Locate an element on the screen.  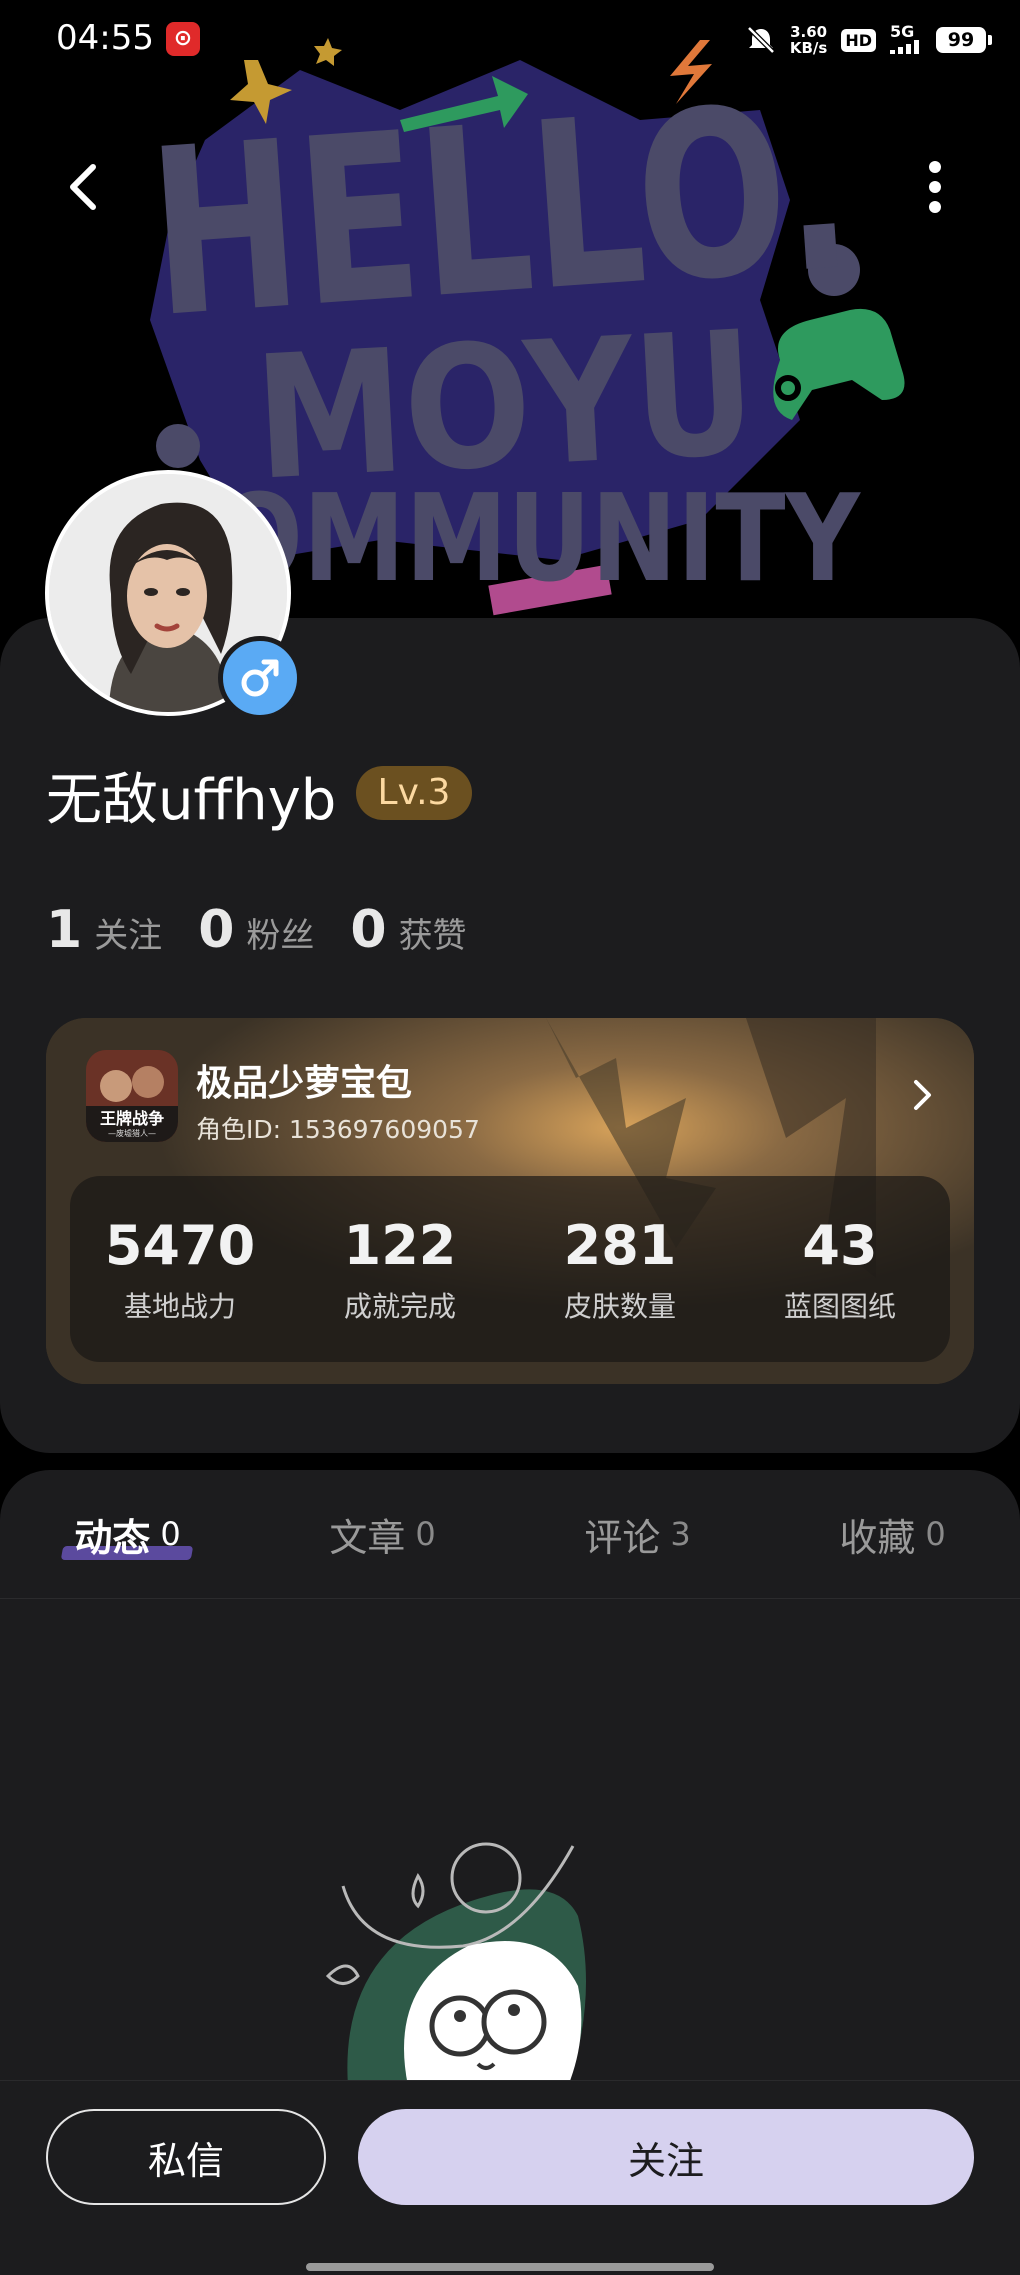
tab-favorites: 收藏 0 is located at coordinates (892, 1534).